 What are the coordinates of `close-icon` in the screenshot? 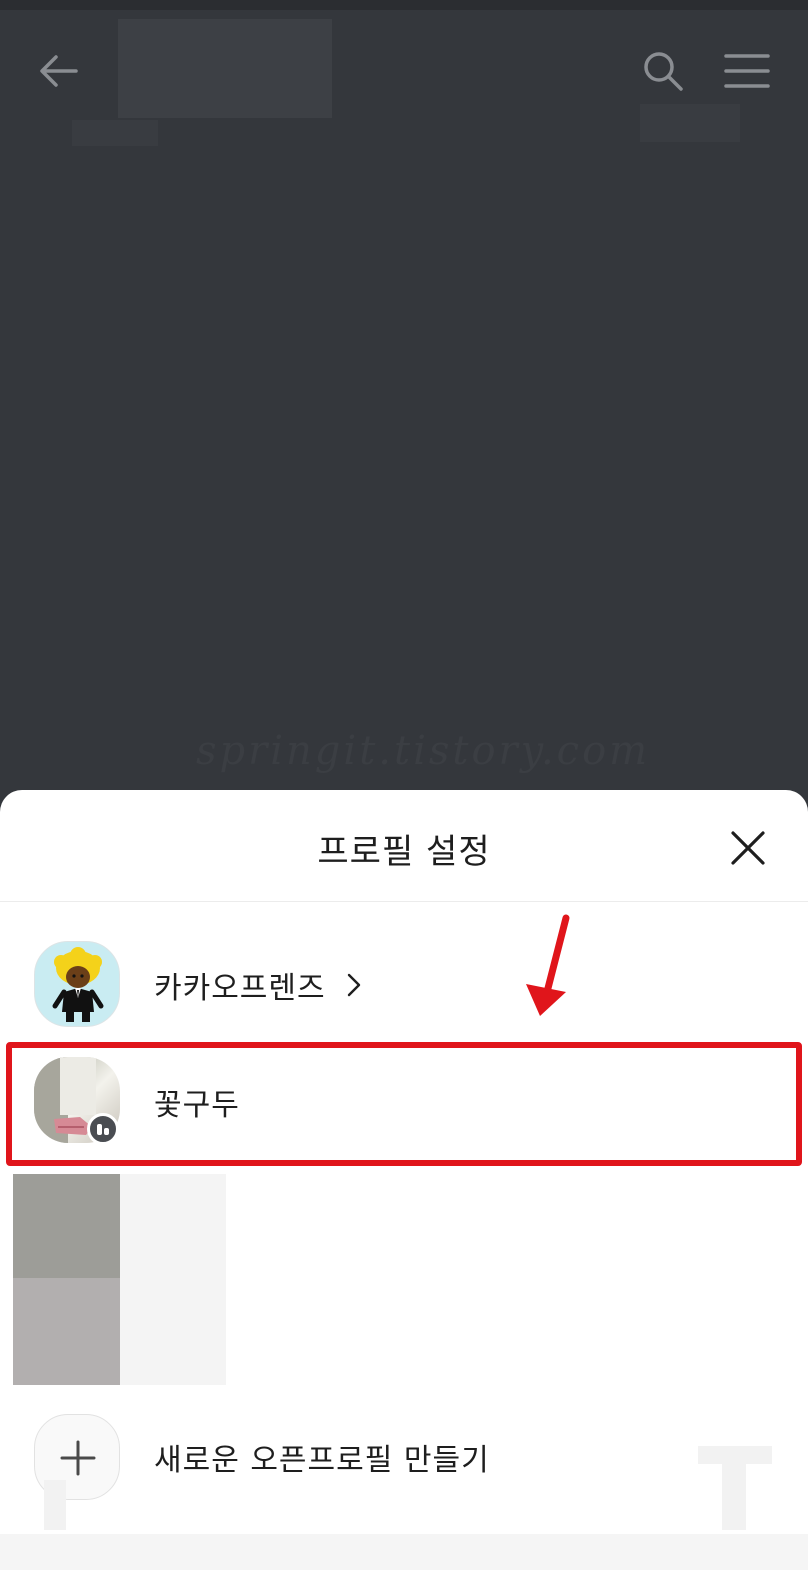 It's located at (748, 848).